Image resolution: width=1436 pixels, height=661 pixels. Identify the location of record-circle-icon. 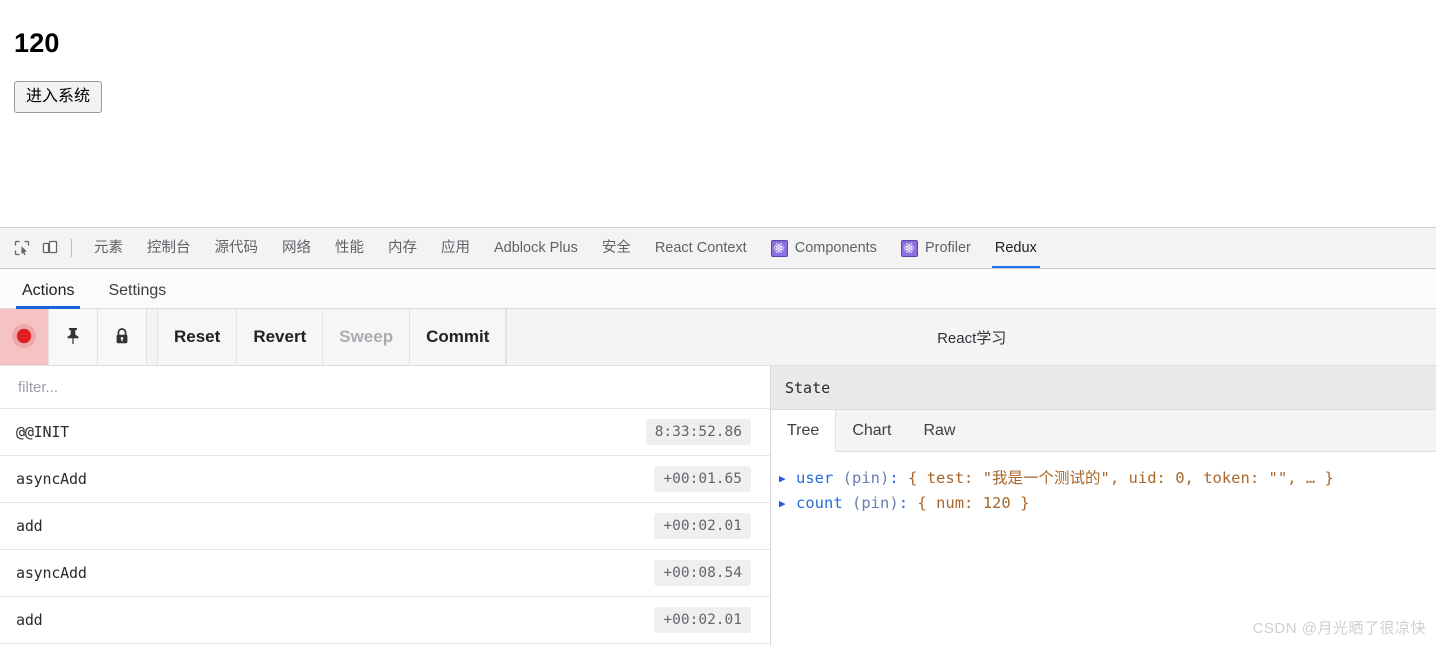
(24, 337).